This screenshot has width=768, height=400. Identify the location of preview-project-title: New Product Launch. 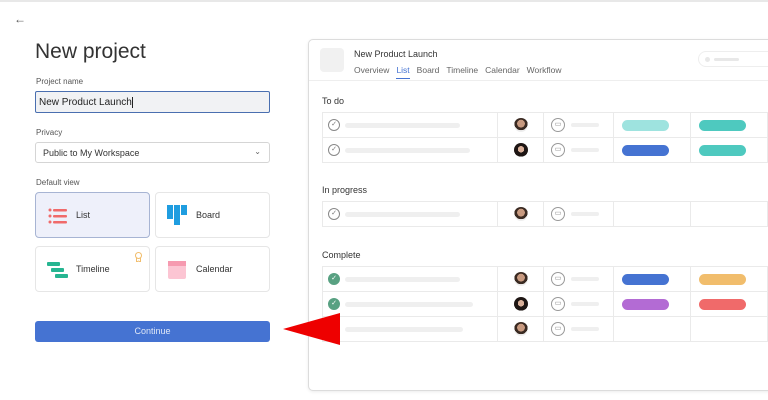
(396, 54).